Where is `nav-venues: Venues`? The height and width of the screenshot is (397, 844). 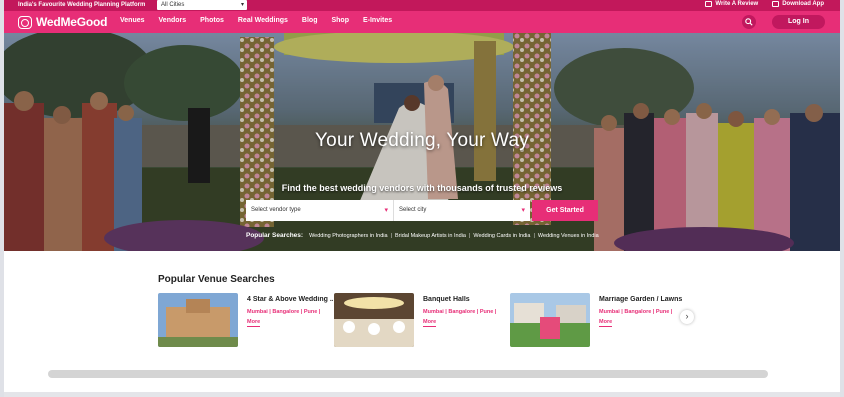 nav-venues: Venues is located at coordinates (132, 20).